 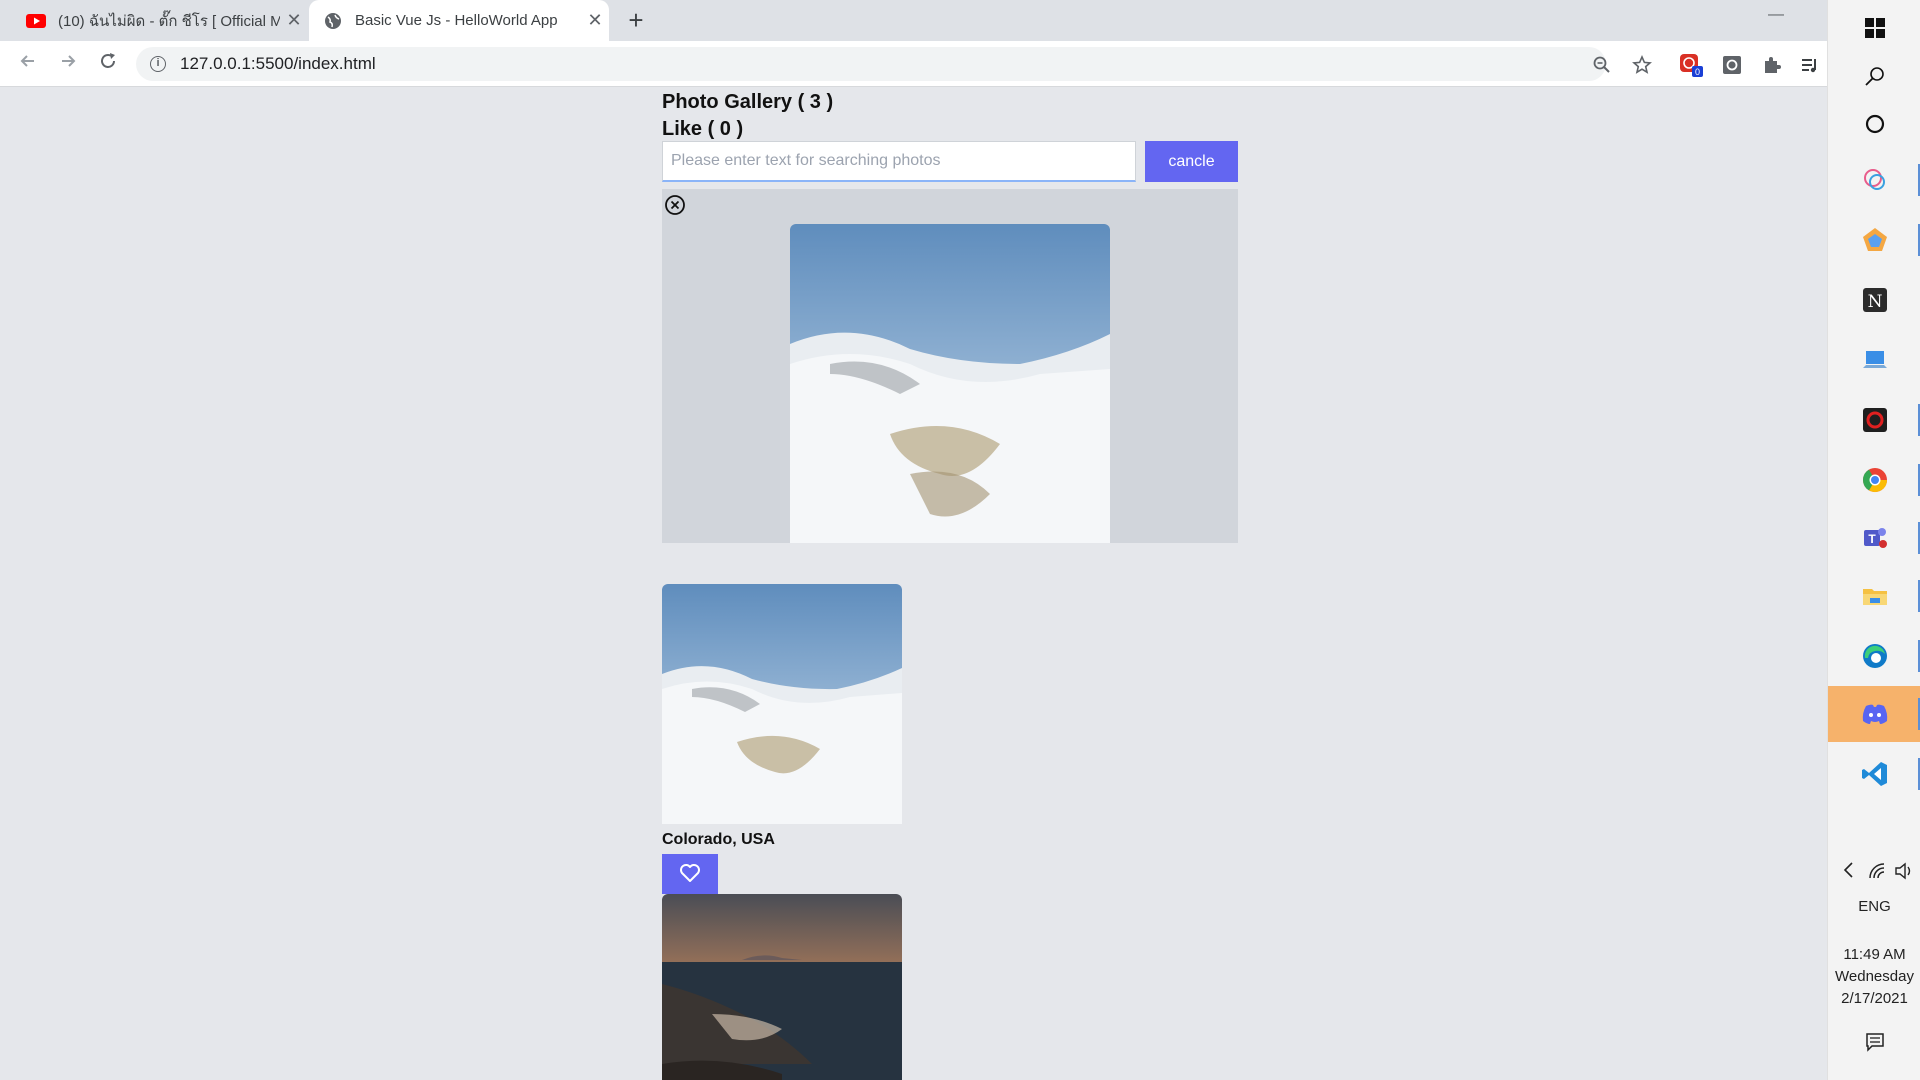 I want to click on clock-date: 2/17/2021, so click(x=1874, y=999).